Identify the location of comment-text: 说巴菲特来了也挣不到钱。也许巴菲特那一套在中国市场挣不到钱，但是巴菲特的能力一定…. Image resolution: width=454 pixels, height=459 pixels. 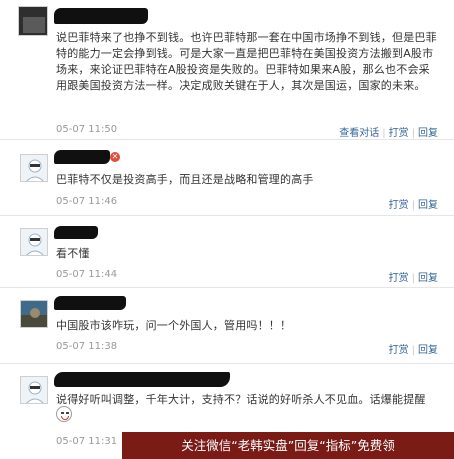
(246, 61).